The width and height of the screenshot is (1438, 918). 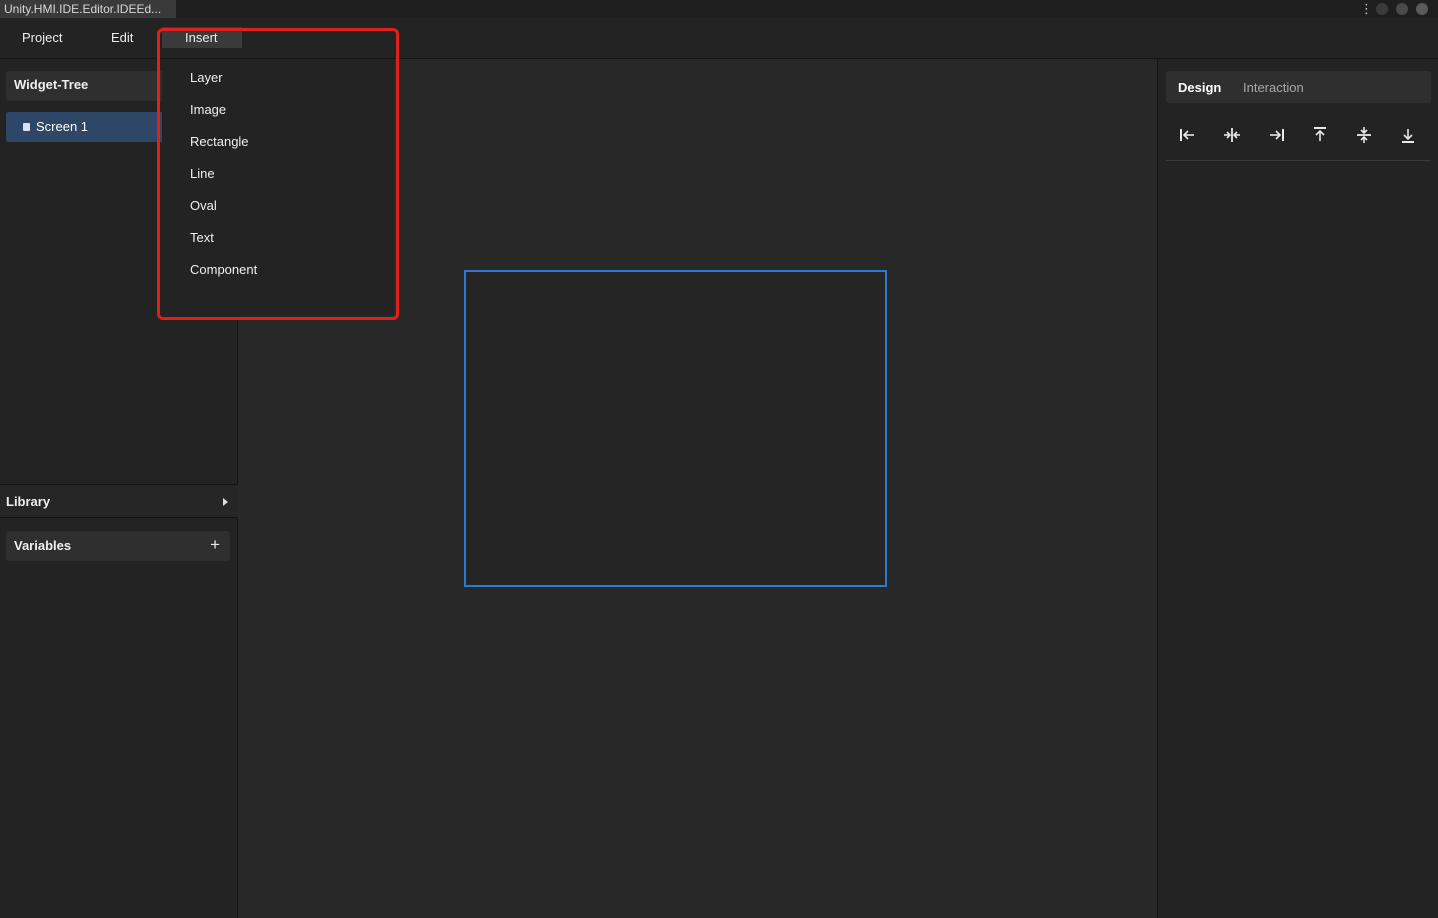 I want to click on align-bottom-icon, so click(x=1408, y=135).